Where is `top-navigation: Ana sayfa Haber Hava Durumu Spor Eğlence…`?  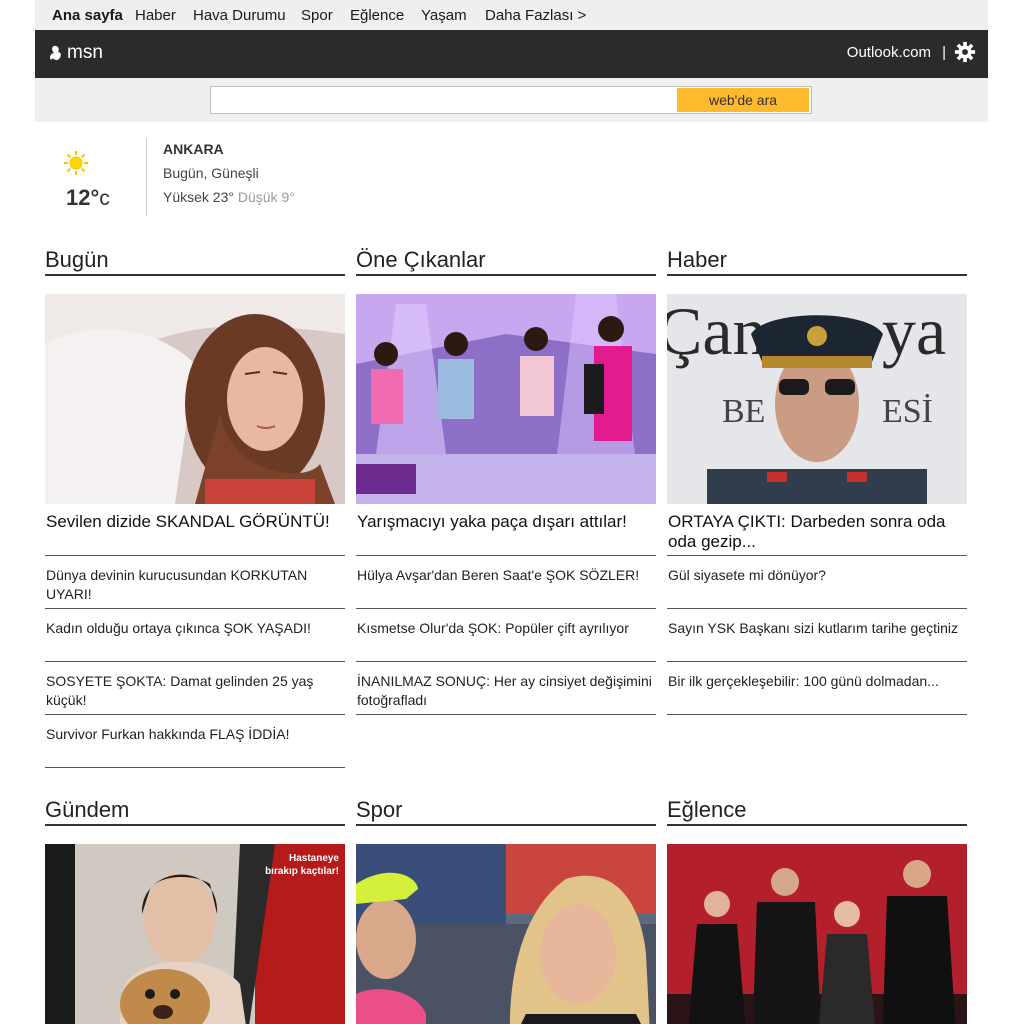
top-navigation: Ana sayfa Haber Hava Durumu Spor Eğlence… is located at coordinates (511, 15).